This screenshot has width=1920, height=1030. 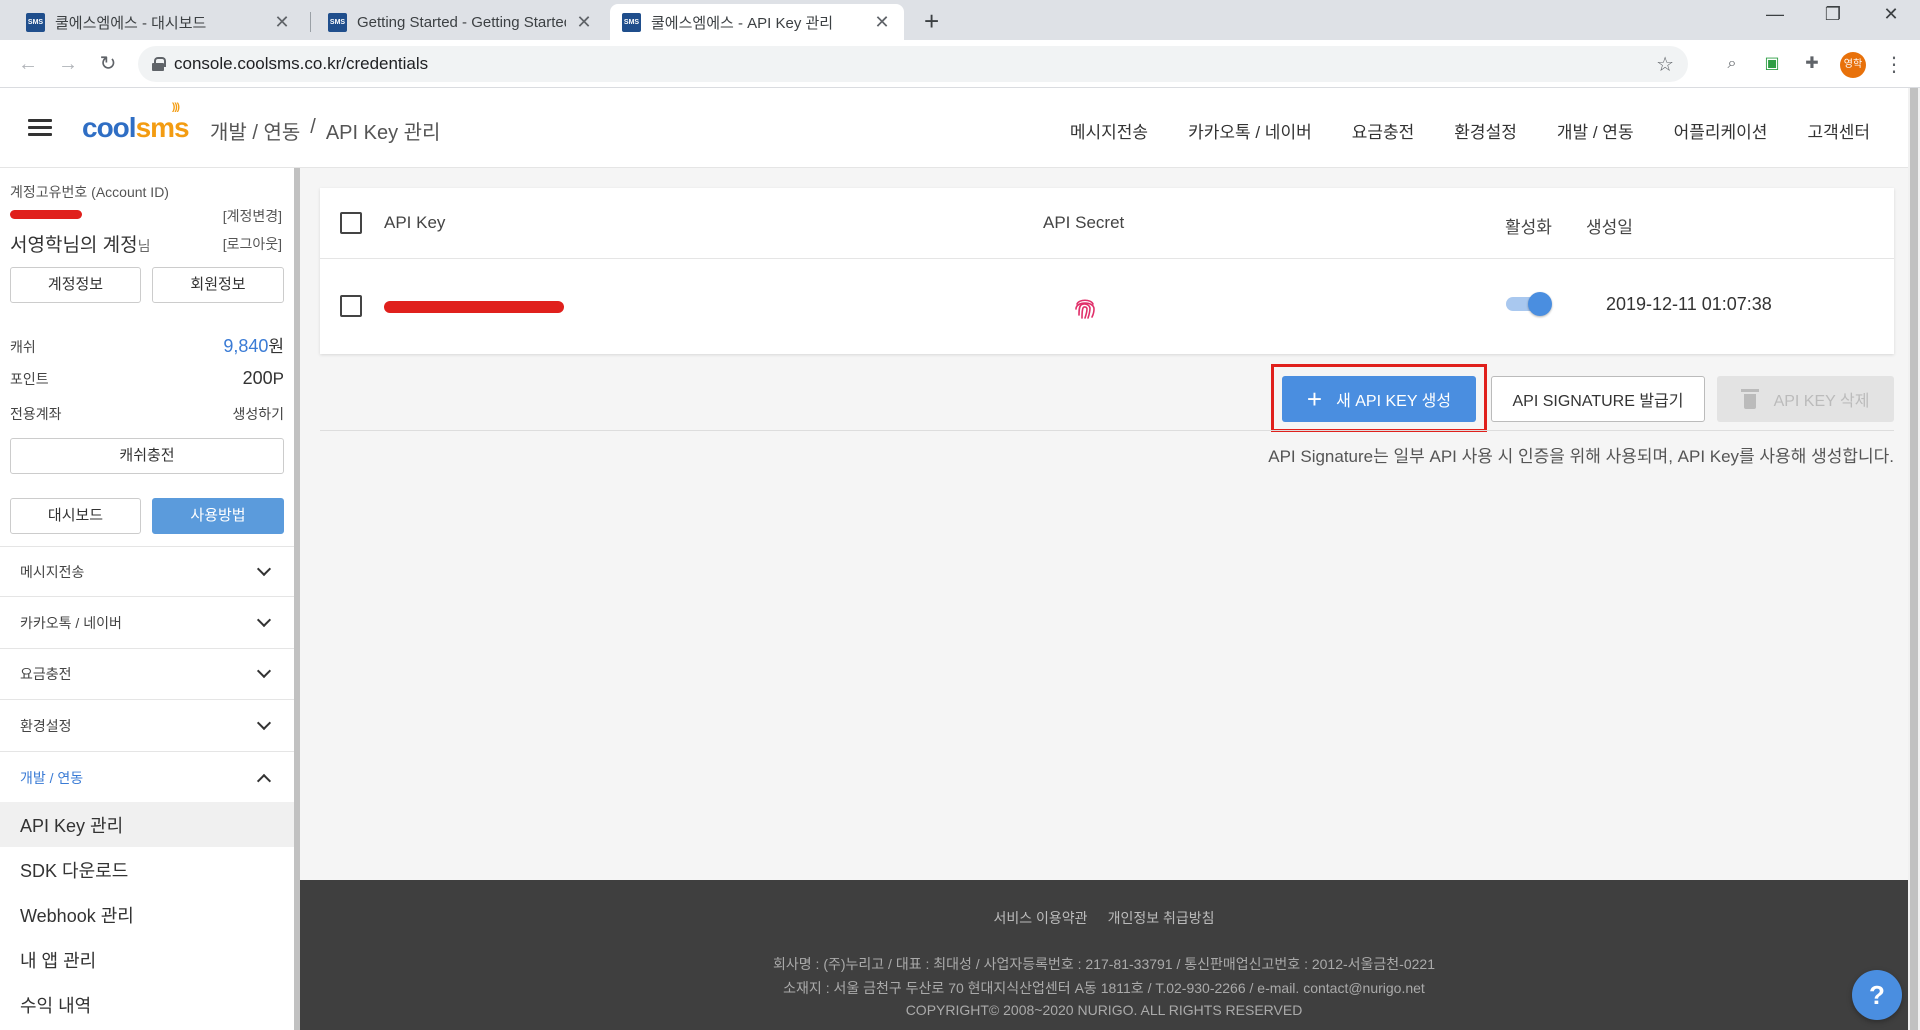 I want to click on tab-title: 쿨에스엠에스 - API Key 관리, so click(x=742, y=23).